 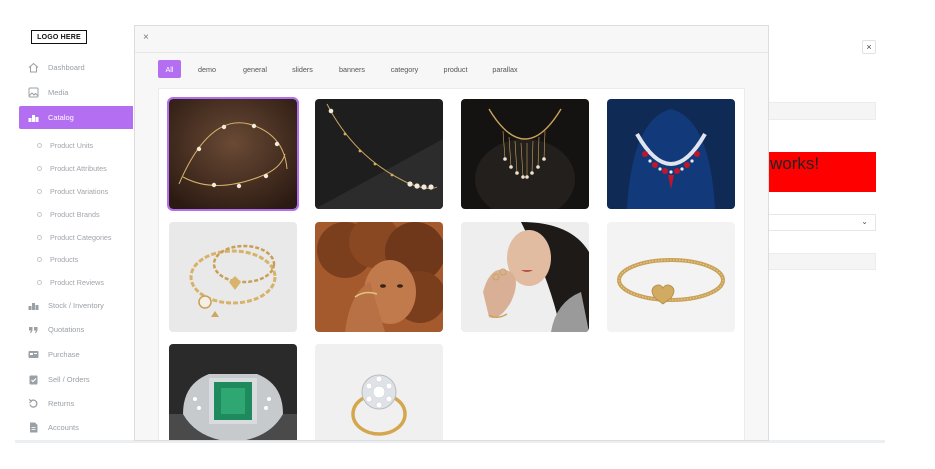 I want to click on sidebar-item-label: Sell / Orders, so click(x=69, y=379).